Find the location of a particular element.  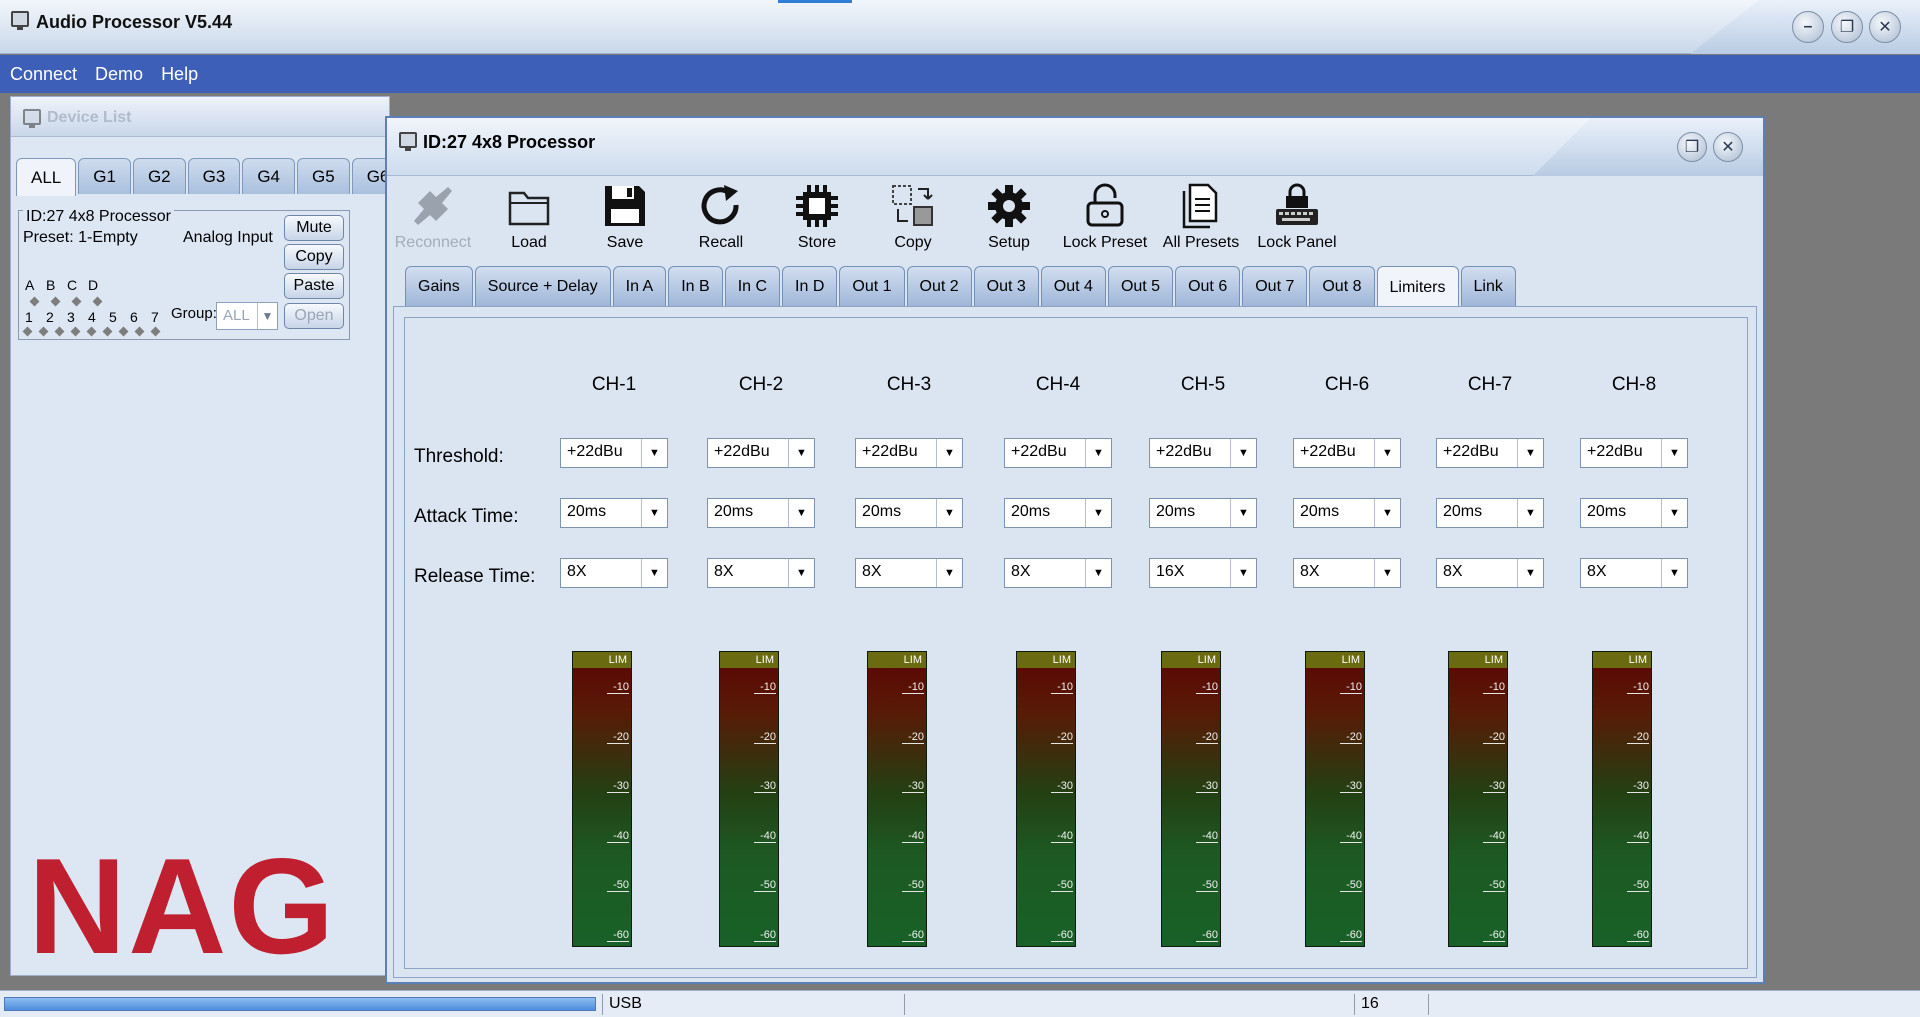

reconnect-button: Reconnect is located at coordinates (433, 216).